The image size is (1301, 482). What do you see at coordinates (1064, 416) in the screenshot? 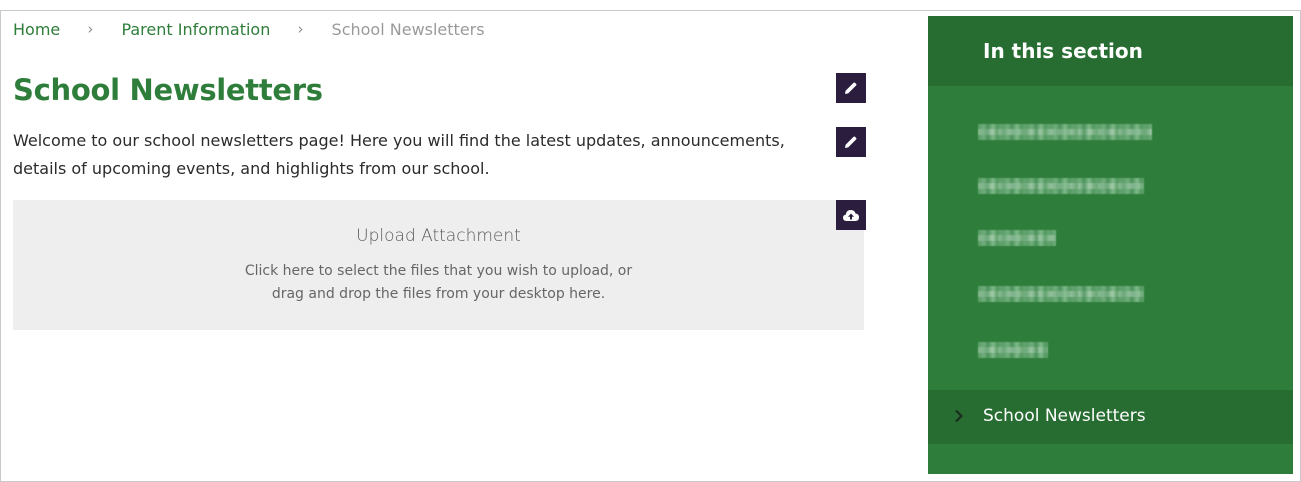
I see `sidebar-item-label: School Newsletters` at bounding box center [1064, 416].